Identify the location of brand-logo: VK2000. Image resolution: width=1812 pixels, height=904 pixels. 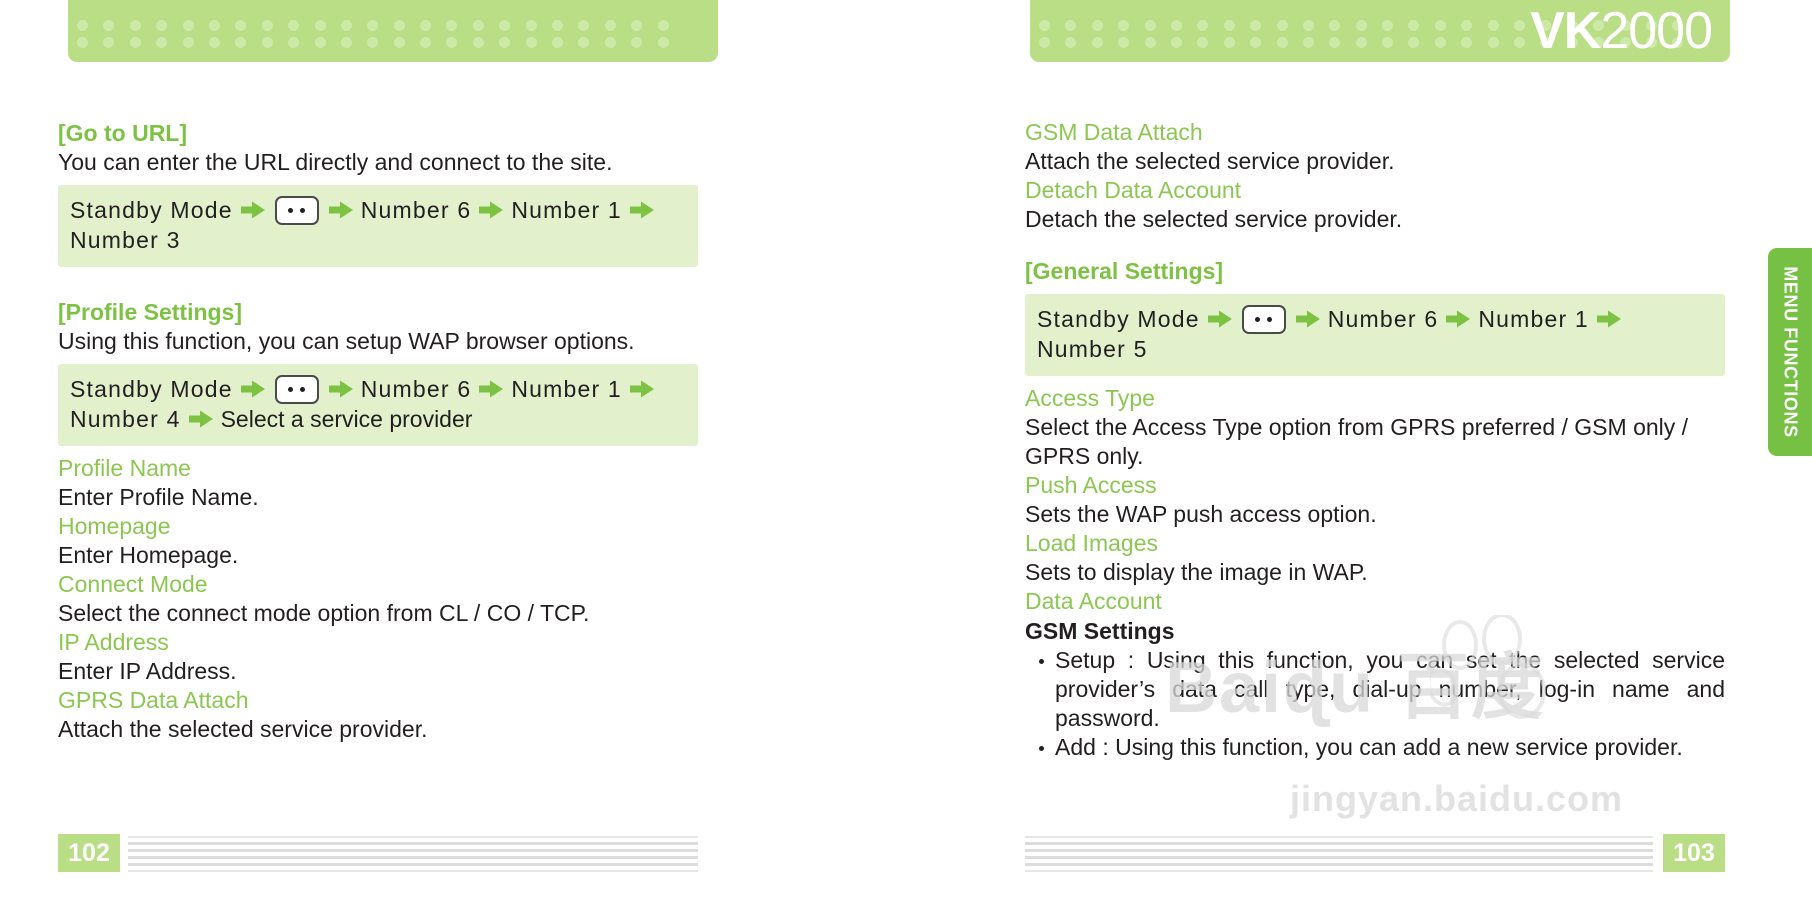
(1621, 31).